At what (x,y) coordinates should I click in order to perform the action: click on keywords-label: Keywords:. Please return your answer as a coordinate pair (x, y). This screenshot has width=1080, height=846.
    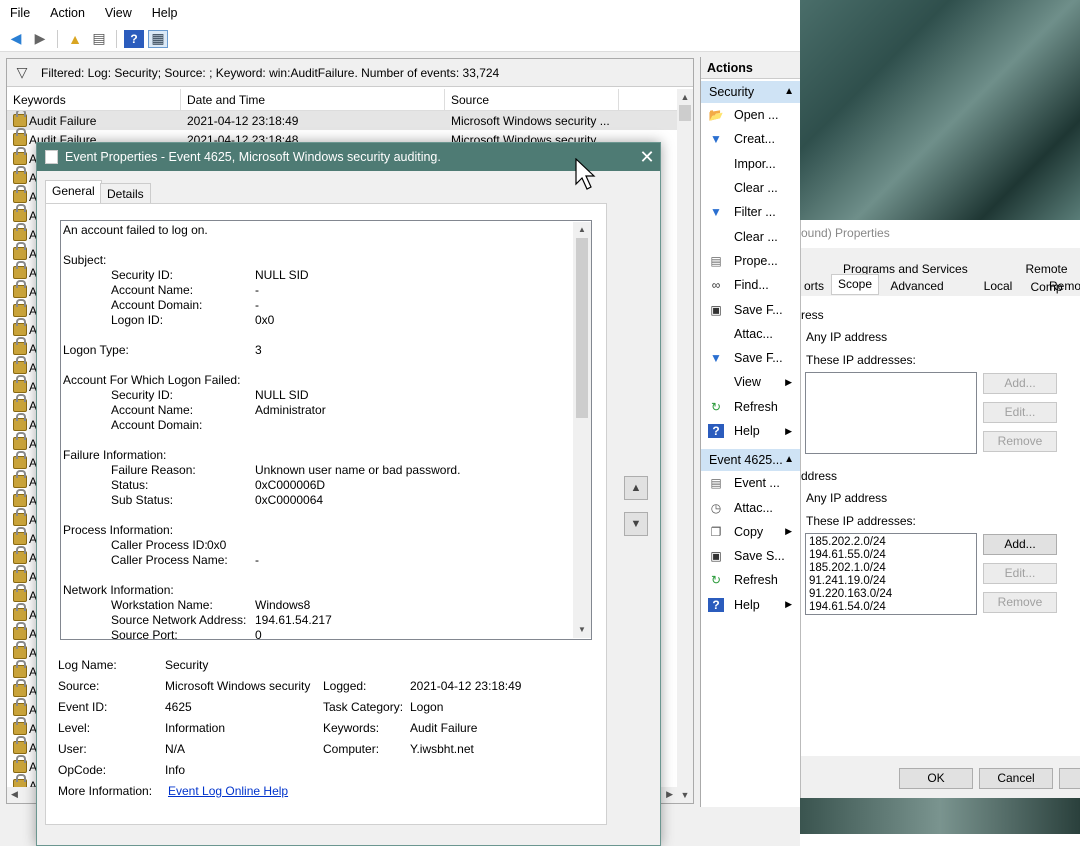
    Looking at the image, I should click on (351, 728).